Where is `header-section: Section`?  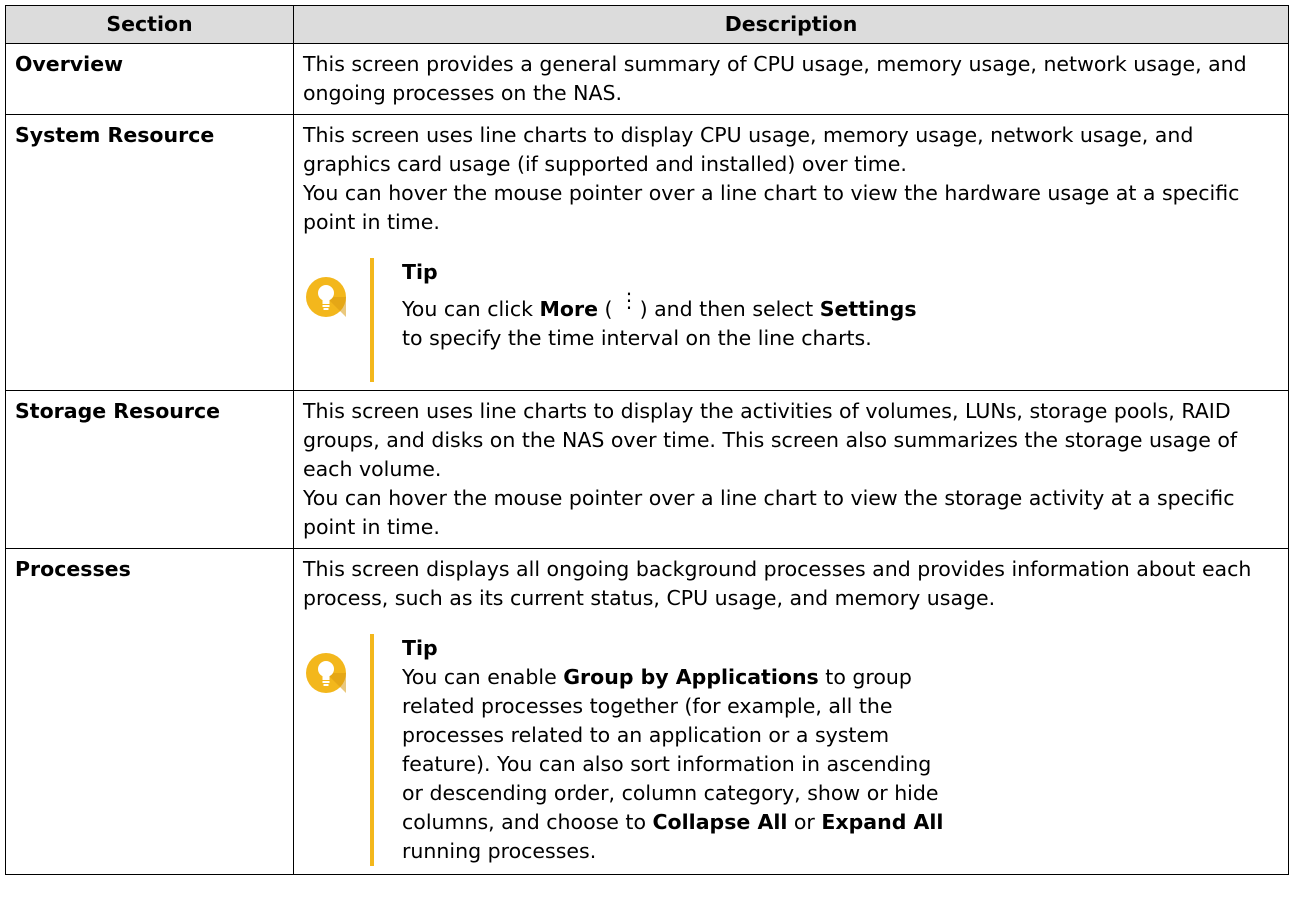 header-section: Section is located at coordinates (149, 24).